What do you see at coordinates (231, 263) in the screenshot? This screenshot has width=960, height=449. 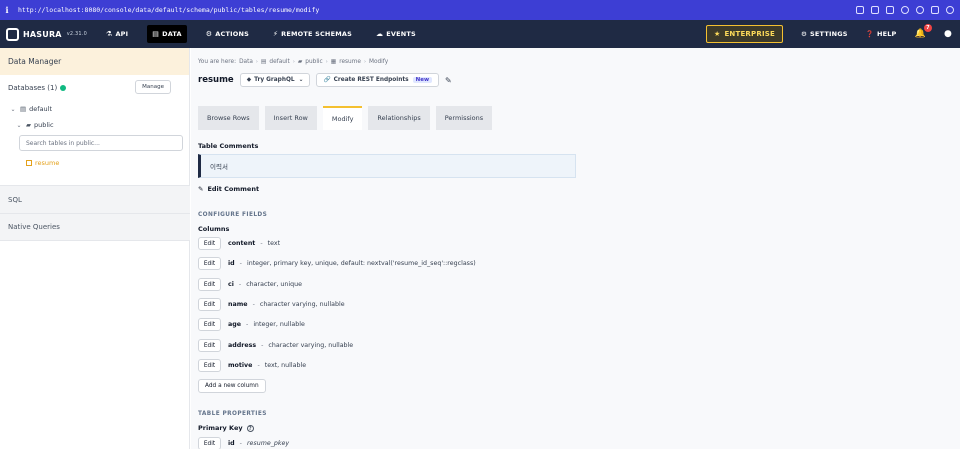 I see `column-name: id` at bounding box center [231, 263].